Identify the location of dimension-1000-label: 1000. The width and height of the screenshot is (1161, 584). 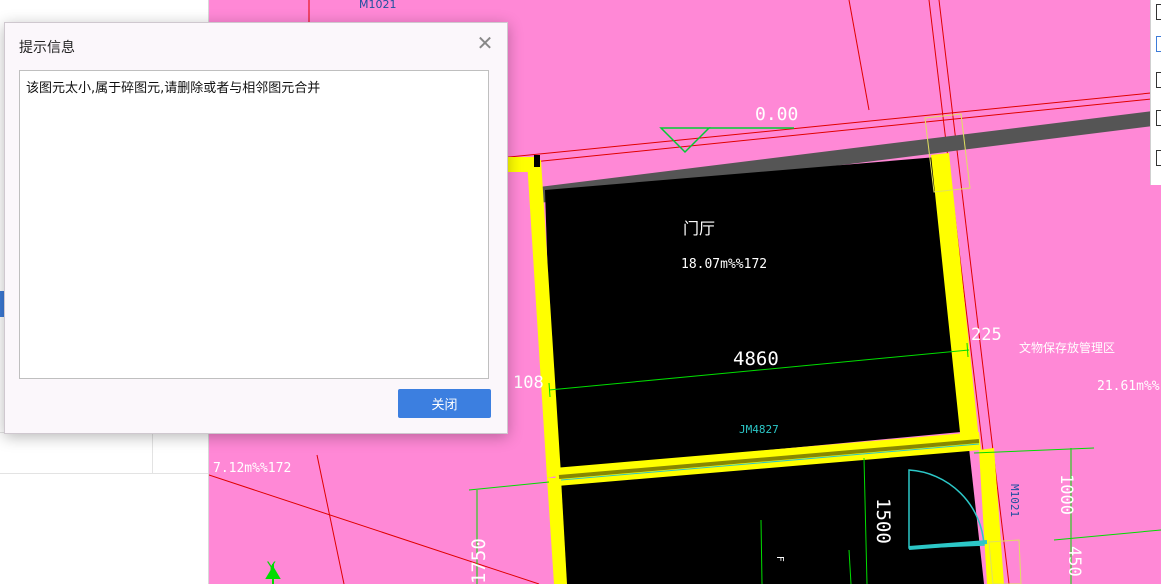
(1066, 494).